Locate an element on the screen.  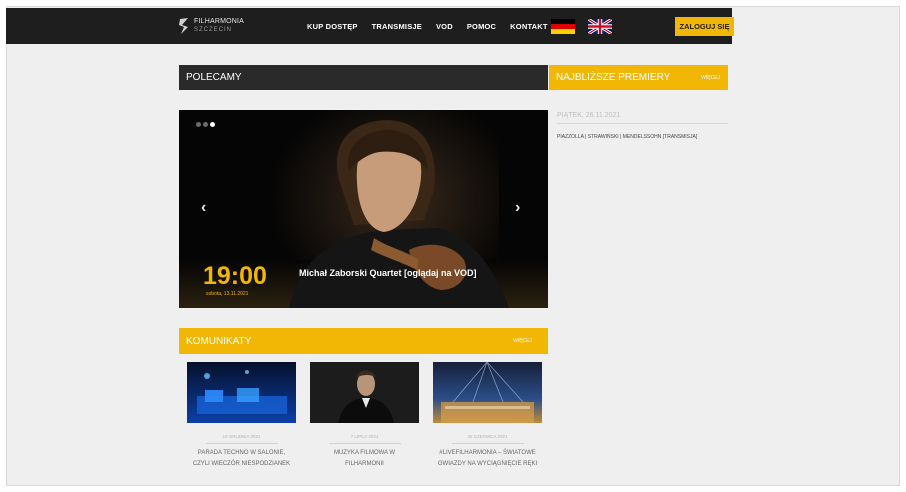
komunikaty-header: KOMUNIKATY WIĘCEJ is located at coordinates (363, 341).